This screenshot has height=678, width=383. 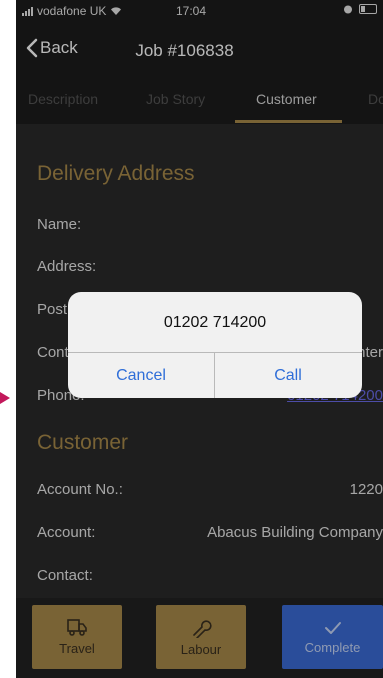 I want to click on pointer-arrow, so click(x=5, y=398).